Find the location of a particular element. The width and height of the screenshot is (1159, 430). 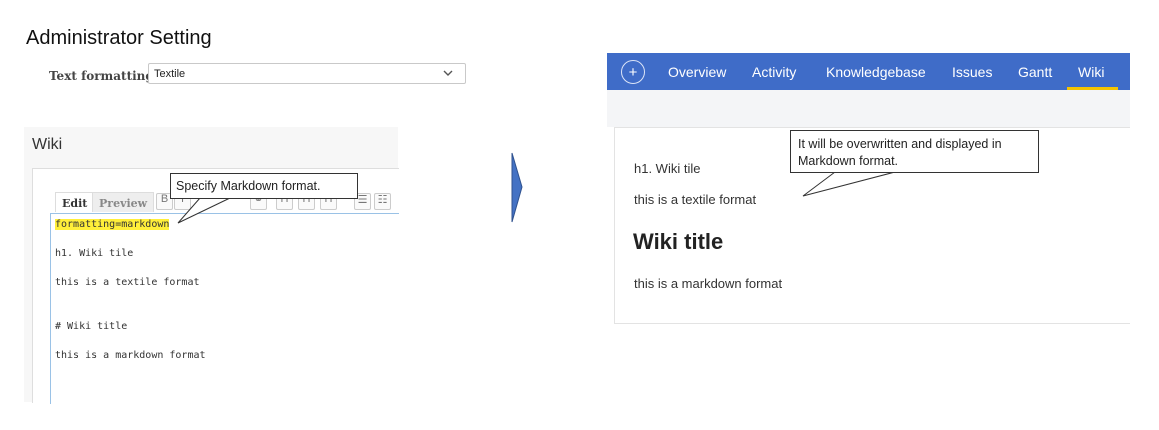

code-line: this is a markdown format is located at coordinates (130, 355).